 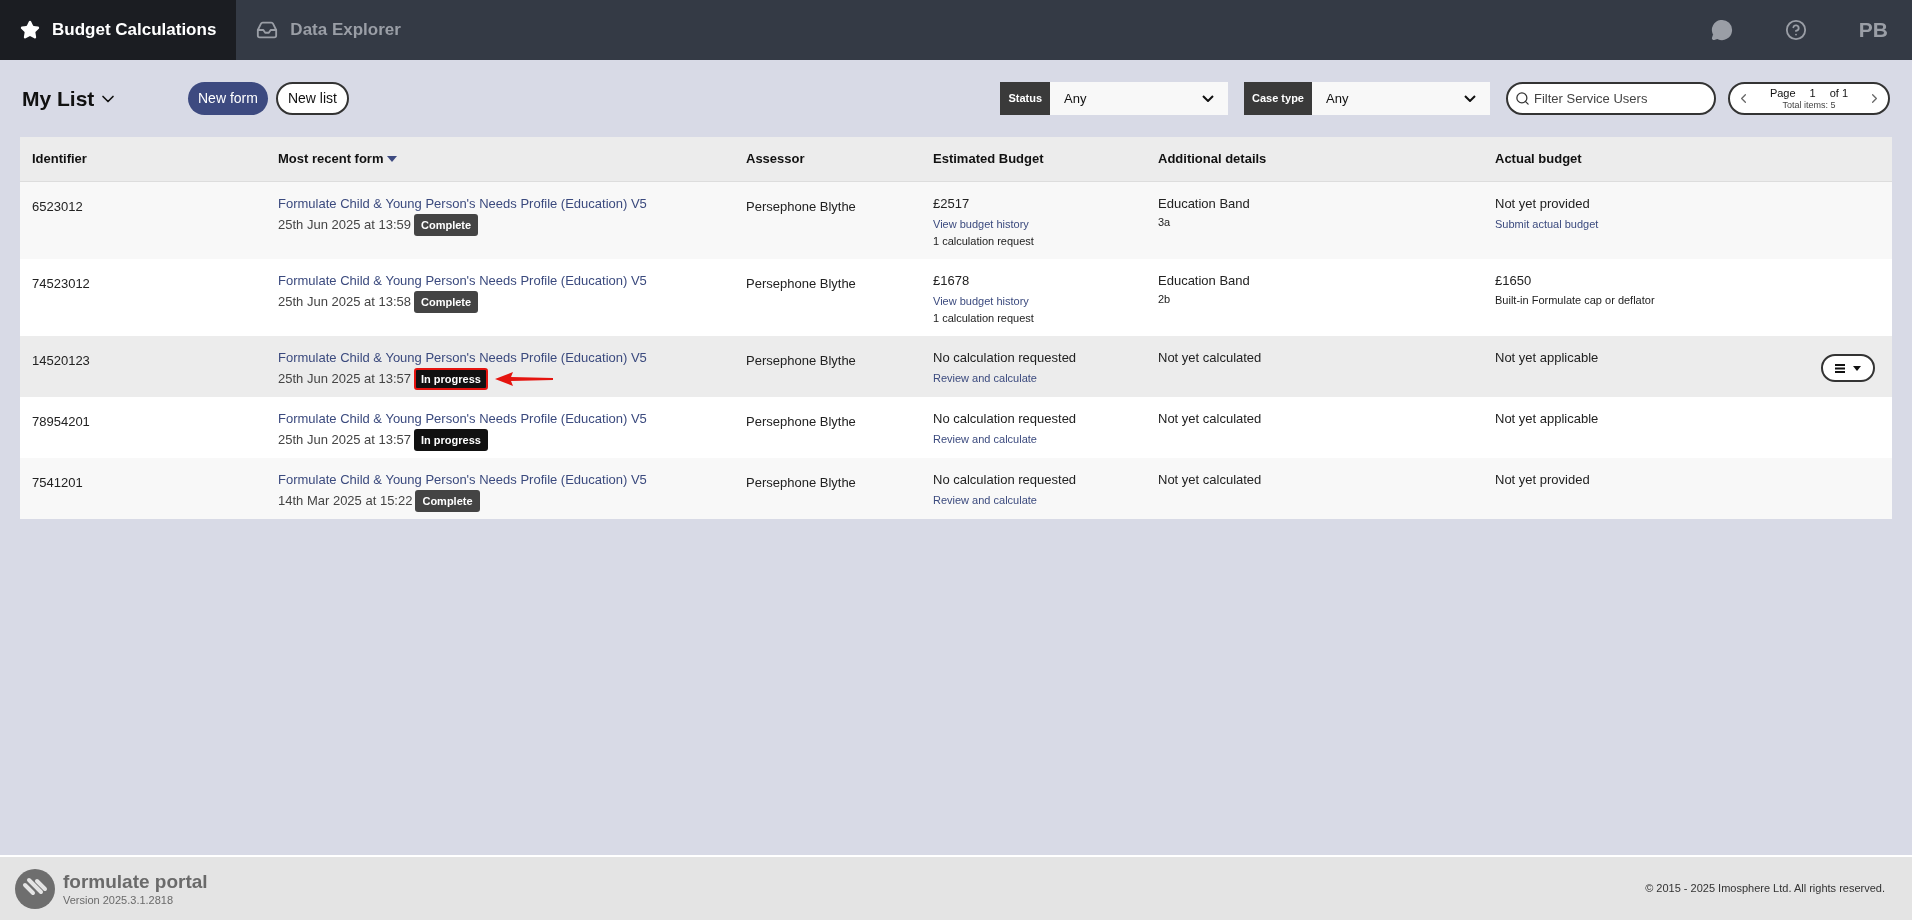 I want to click on toolbar-button: New form, so click(x=228, y=98).